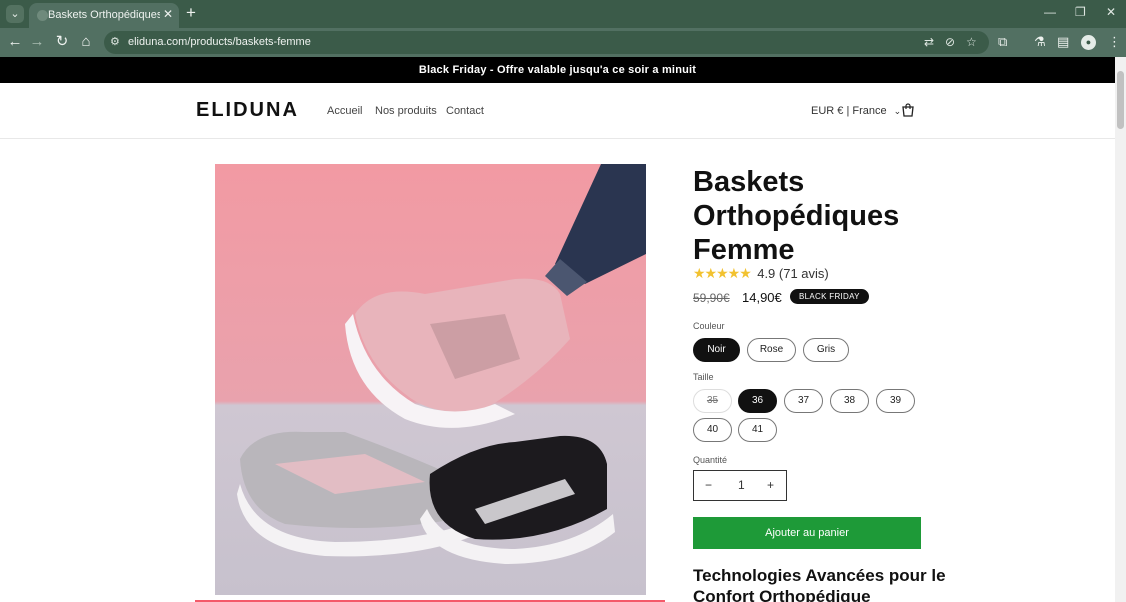 The width and height of the screenshot is (1126, 602). What do you see at coordinates (15, 14) in the screenshot?
I see `tab-search-button: ⌄` at bounding box center [15, 14].